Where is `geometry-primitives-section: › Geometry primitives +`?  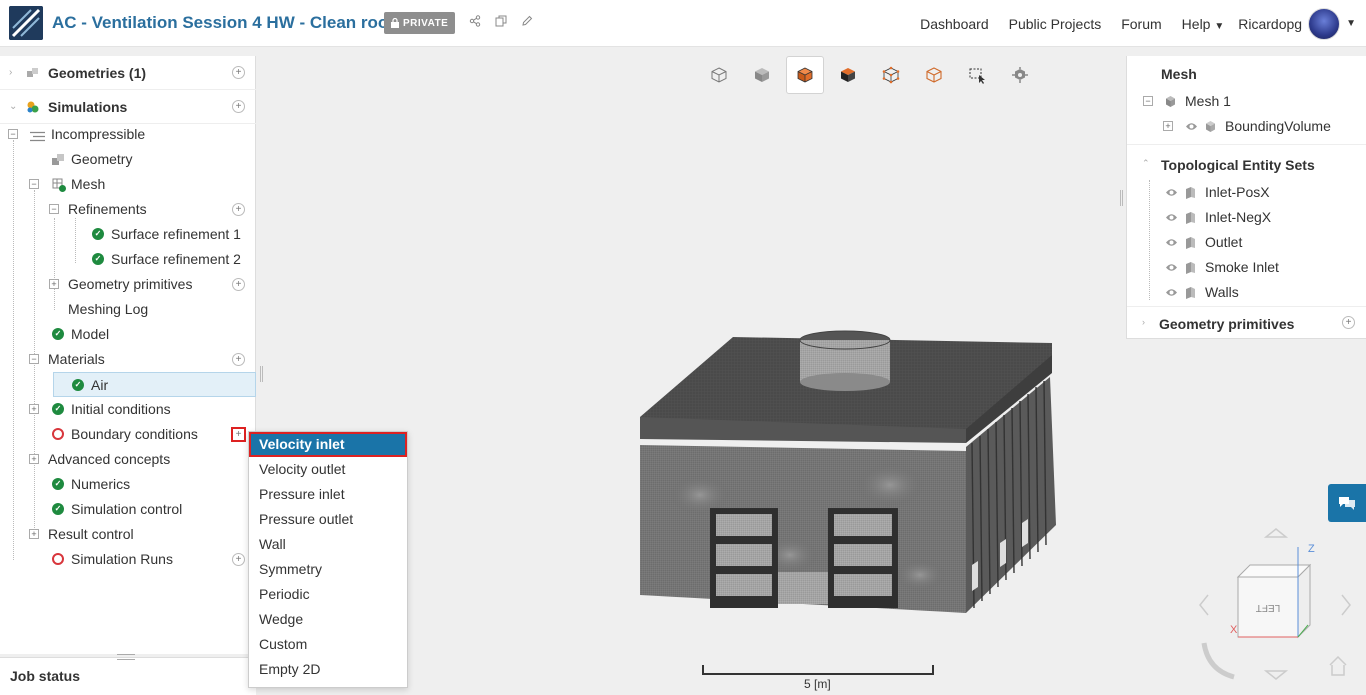
geometry-primitives-section: › Geometry primitives + is located at coordinates (1246, 323).